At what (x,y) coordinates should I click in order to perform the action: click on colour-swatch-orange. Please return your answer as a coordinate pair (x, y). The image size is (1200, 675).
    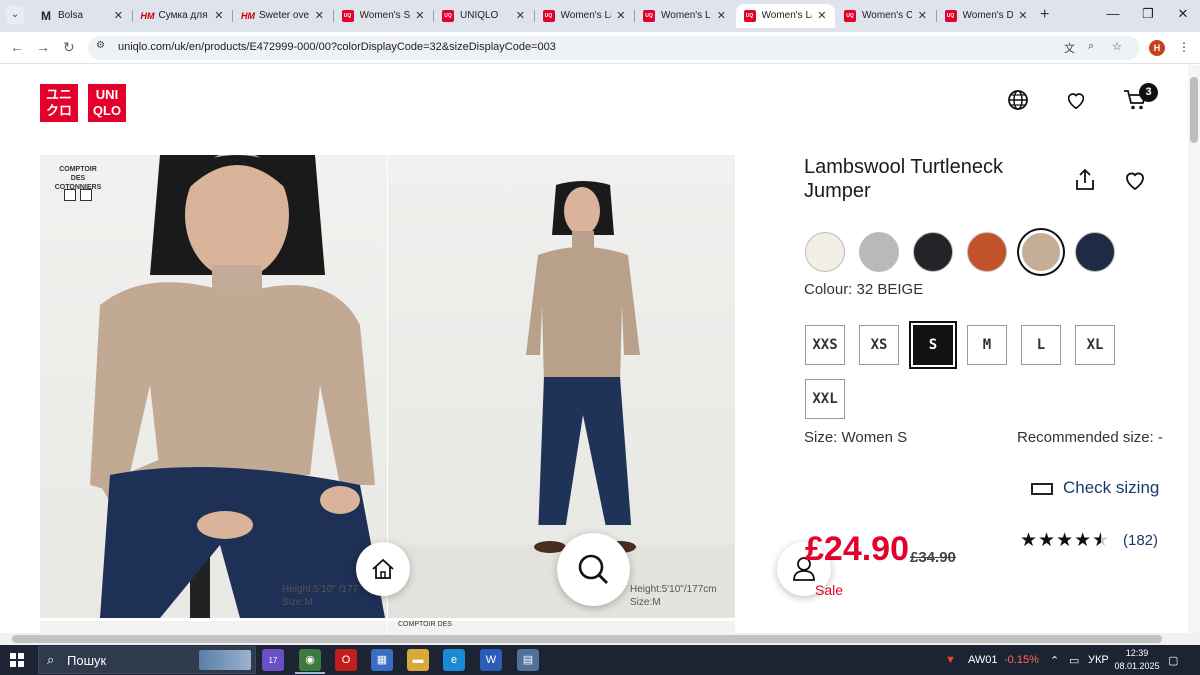
    Looking at the image, I should click on (987, 252).